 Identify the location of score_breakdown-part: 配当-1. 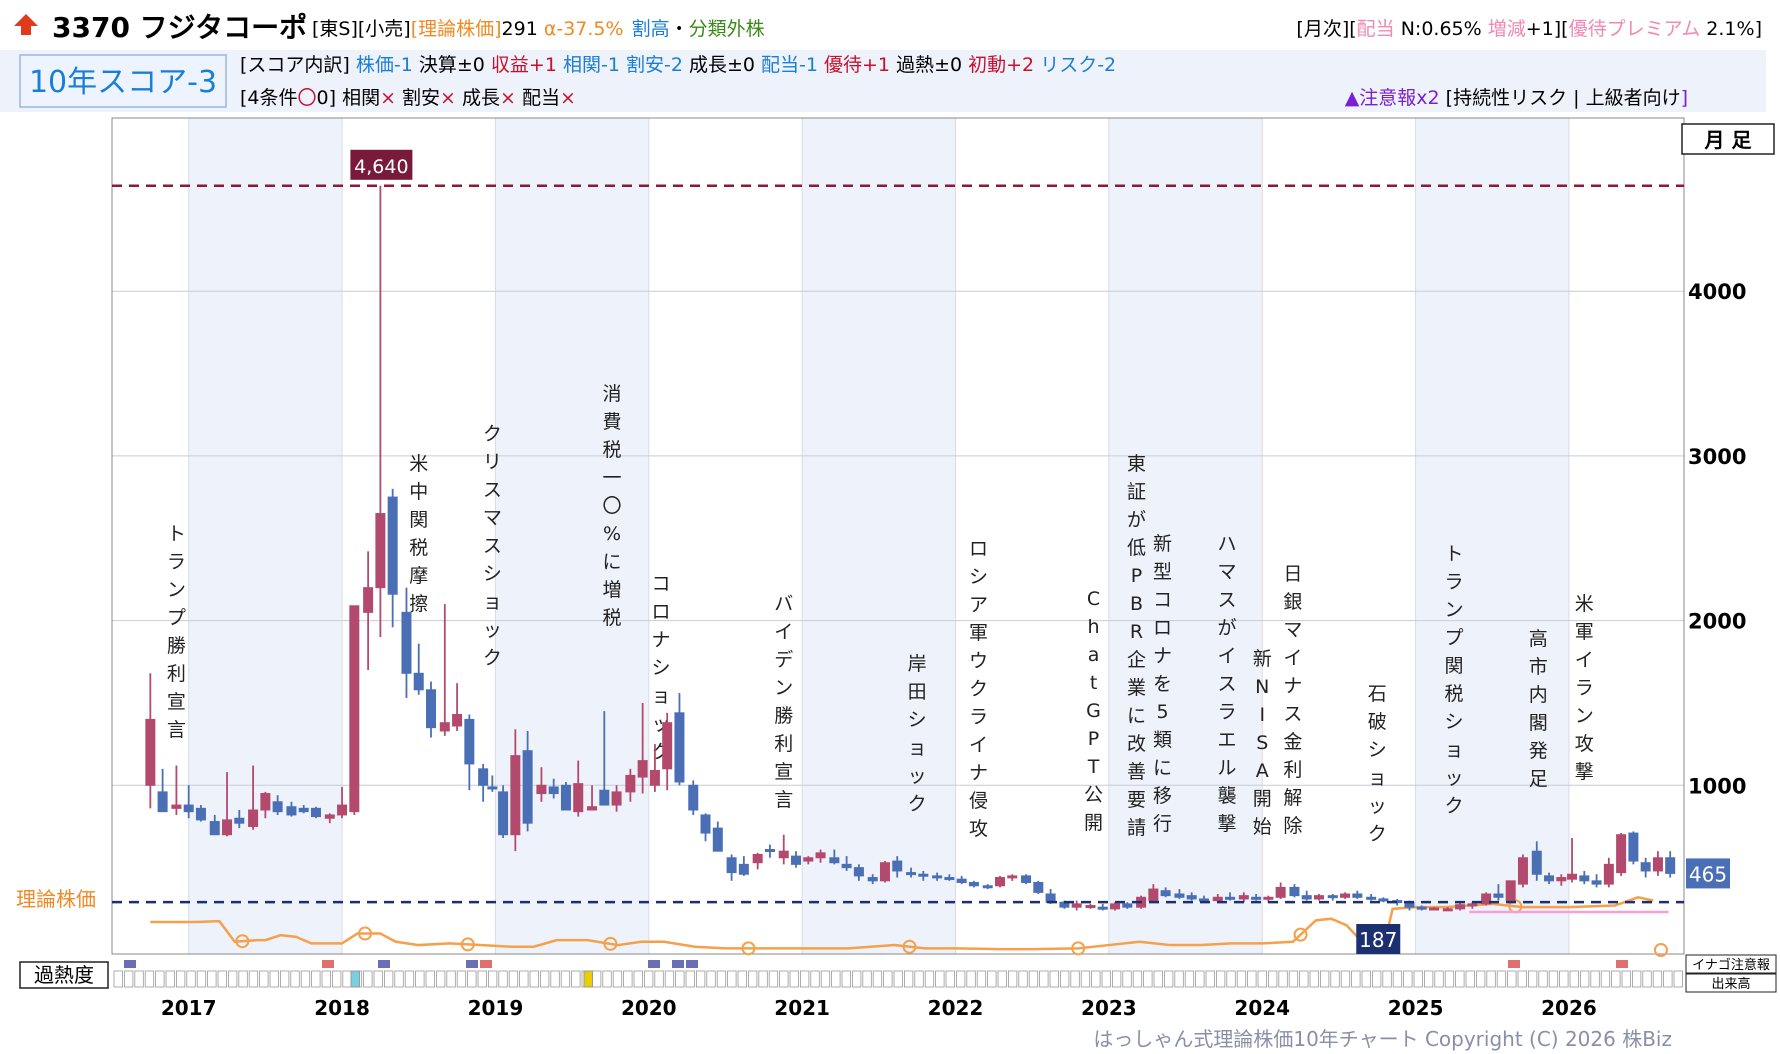
(792, 65).